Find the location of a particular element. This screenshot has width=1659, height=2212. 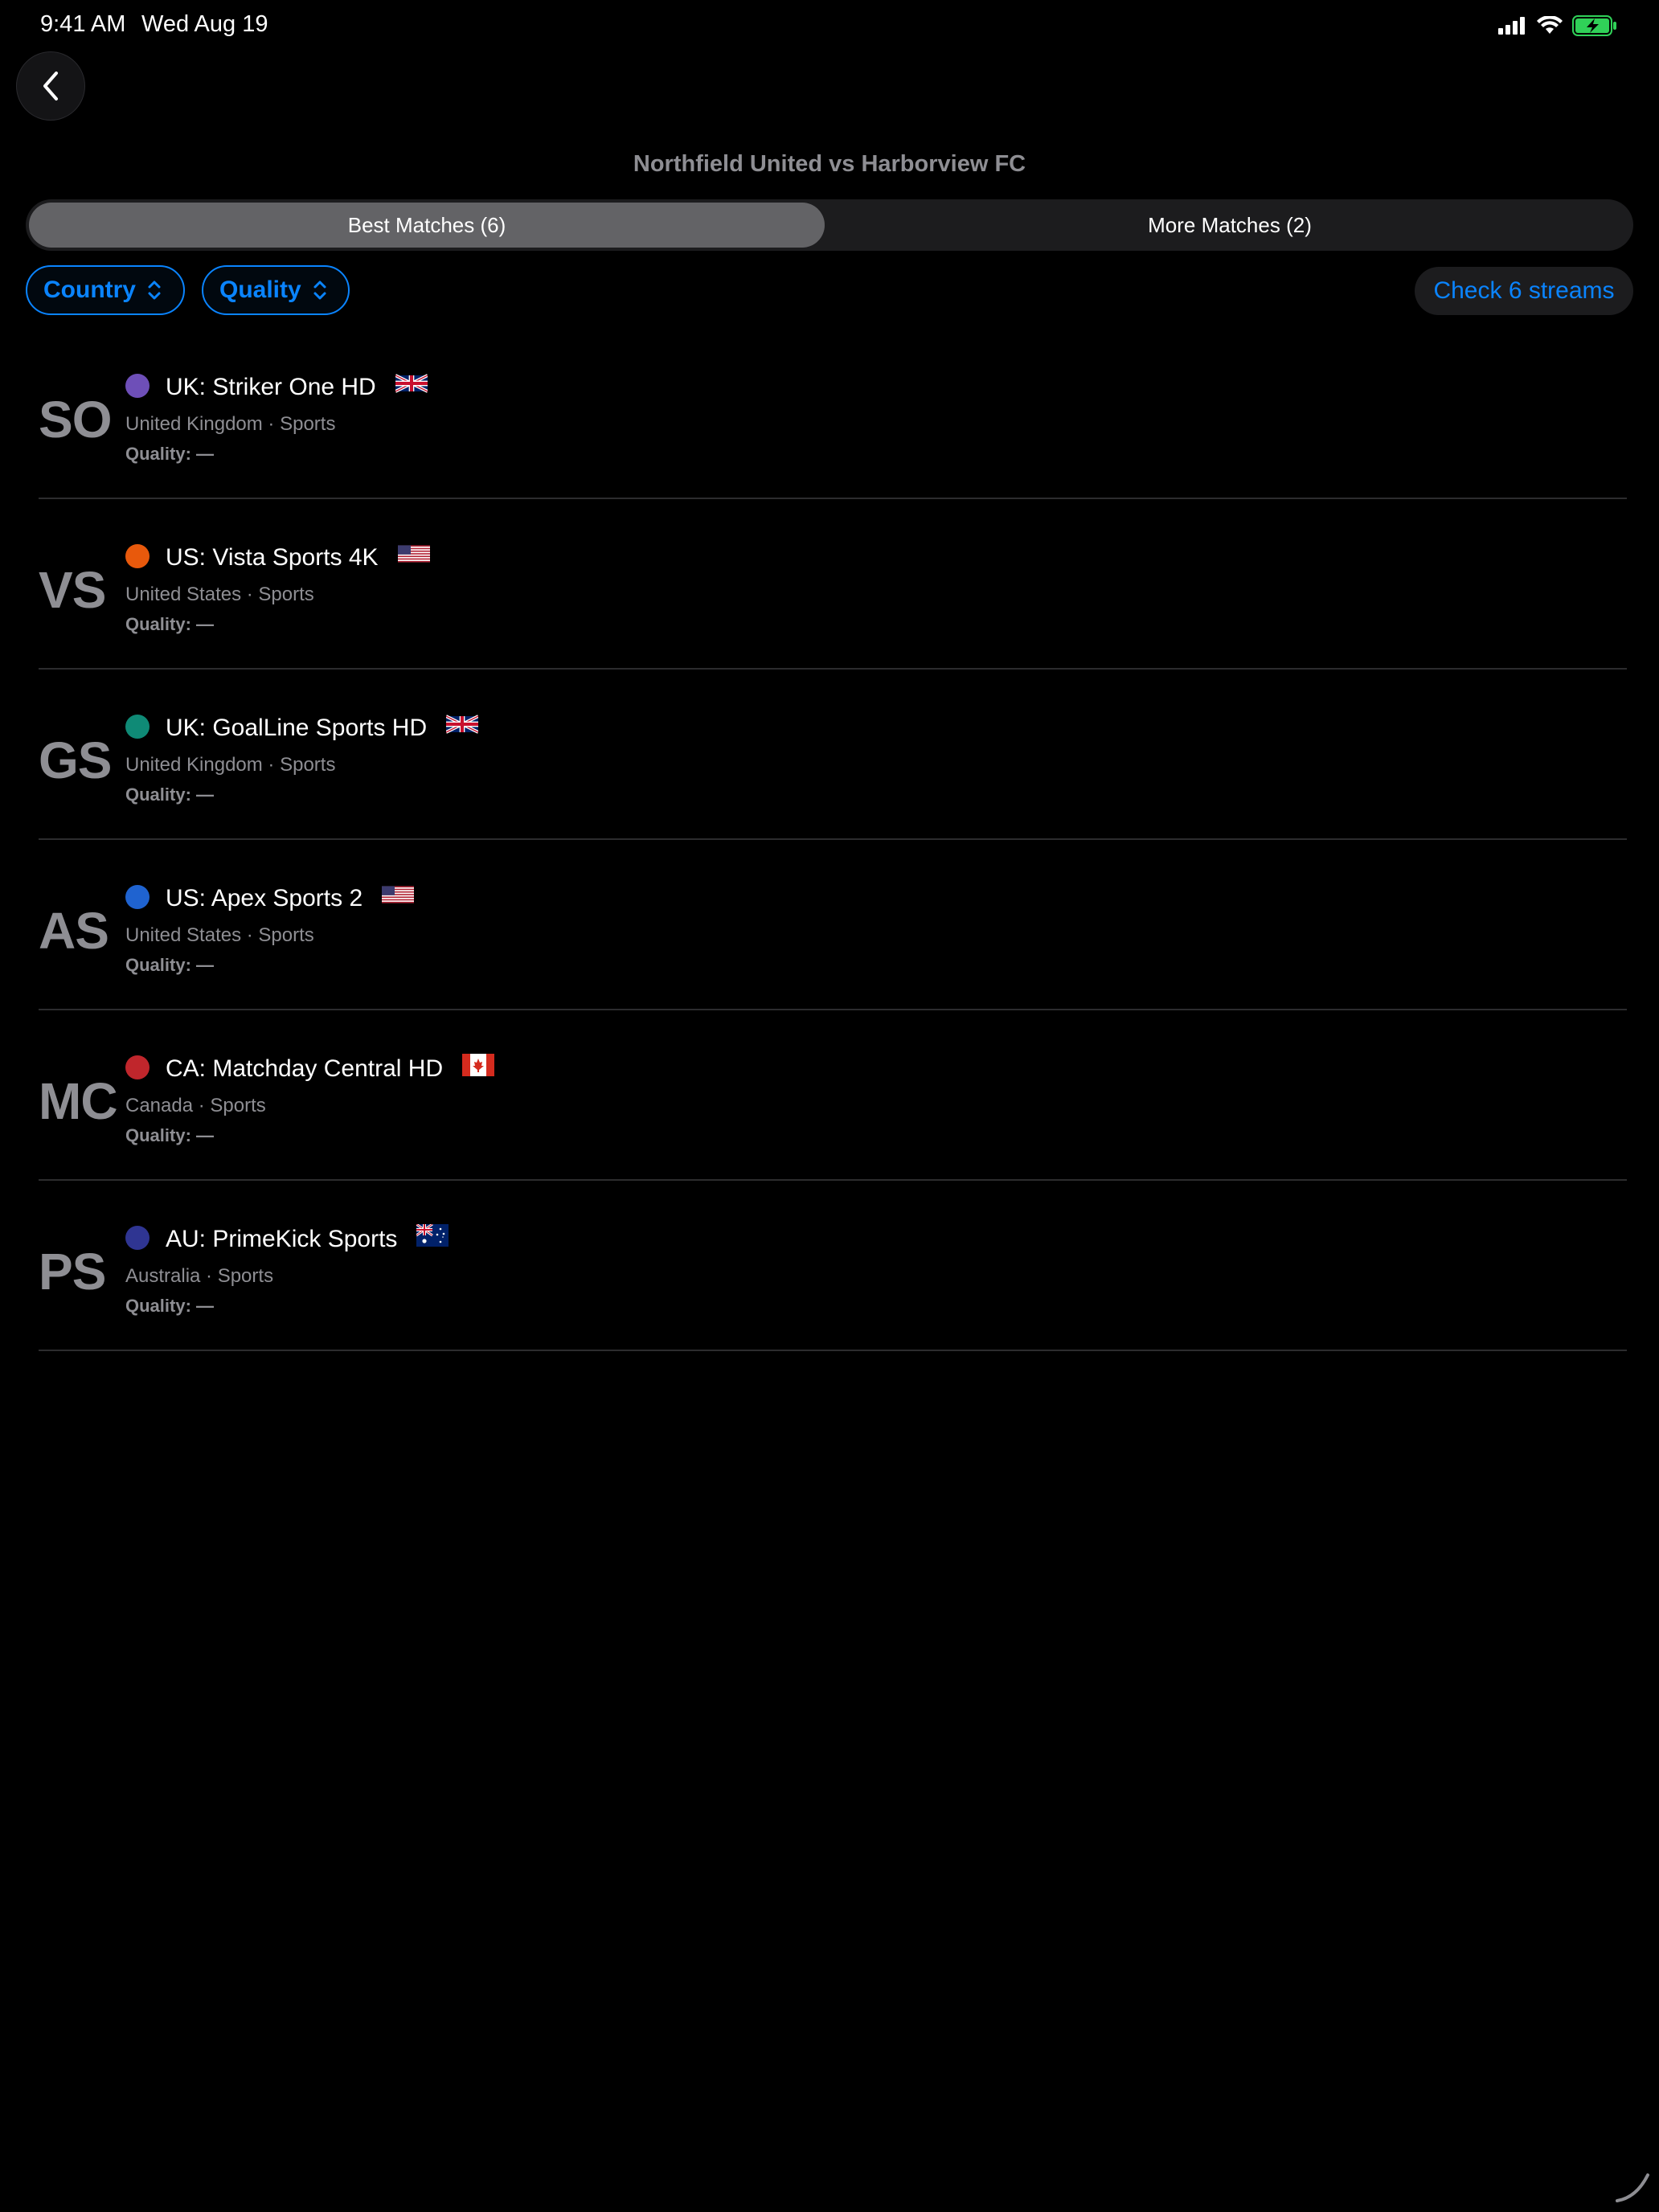

channel-initials: MC is located at coordinates (78, 1101).